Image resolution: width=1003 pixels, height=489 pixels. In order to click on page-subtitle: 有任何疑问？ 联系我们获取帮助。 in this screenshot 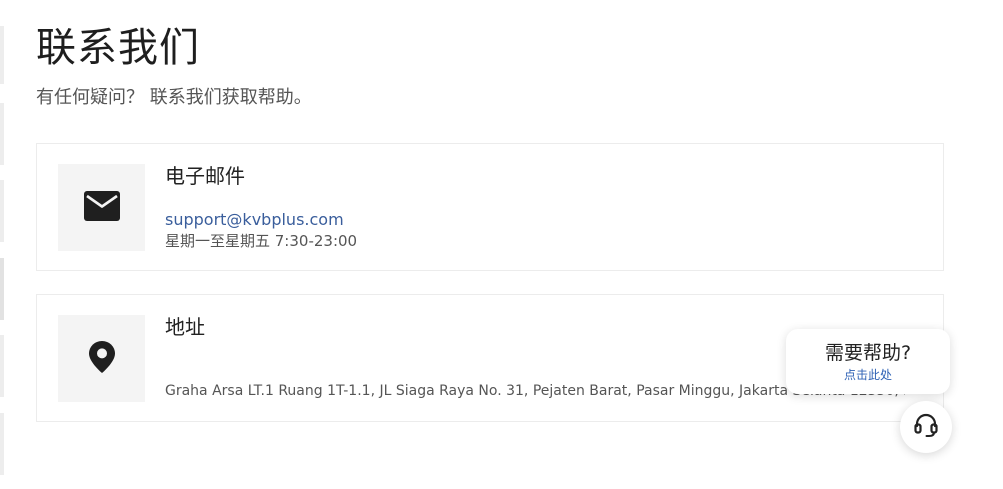, I will do `click(174, 97)`.